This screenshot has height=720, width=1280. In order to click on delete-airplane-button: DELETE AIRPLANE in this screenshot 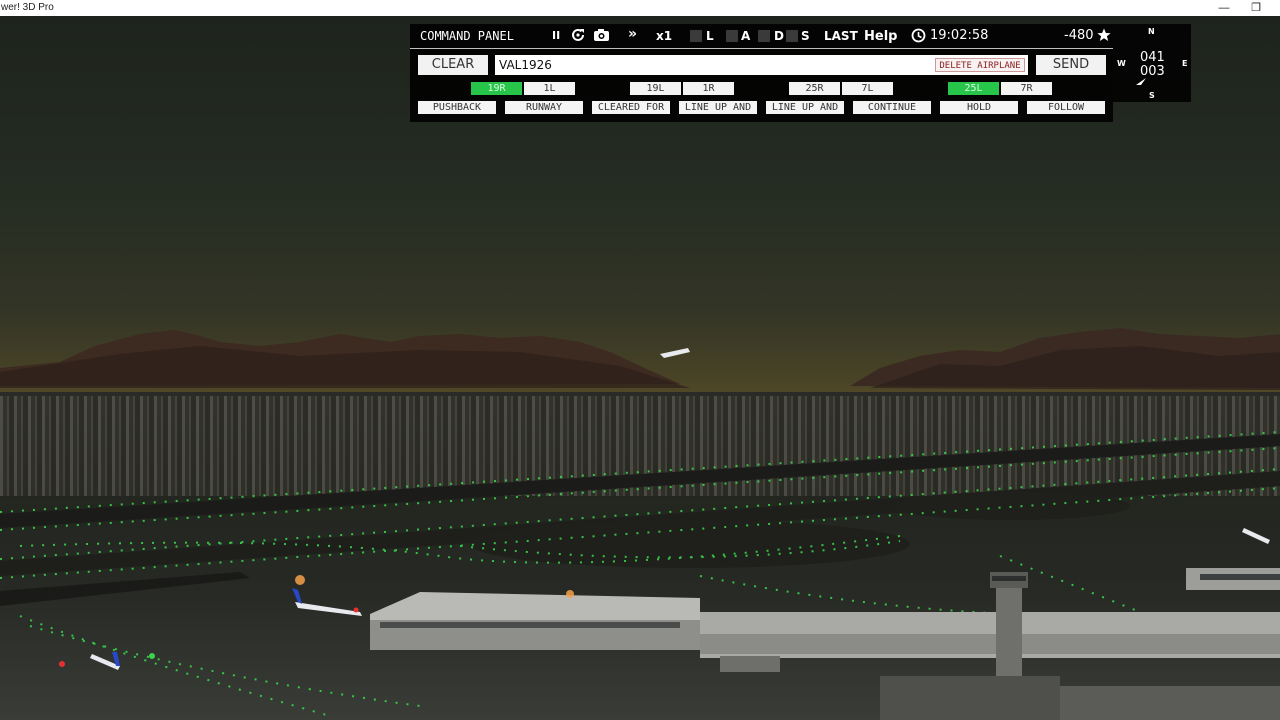, I will do `click(980, 65)`.